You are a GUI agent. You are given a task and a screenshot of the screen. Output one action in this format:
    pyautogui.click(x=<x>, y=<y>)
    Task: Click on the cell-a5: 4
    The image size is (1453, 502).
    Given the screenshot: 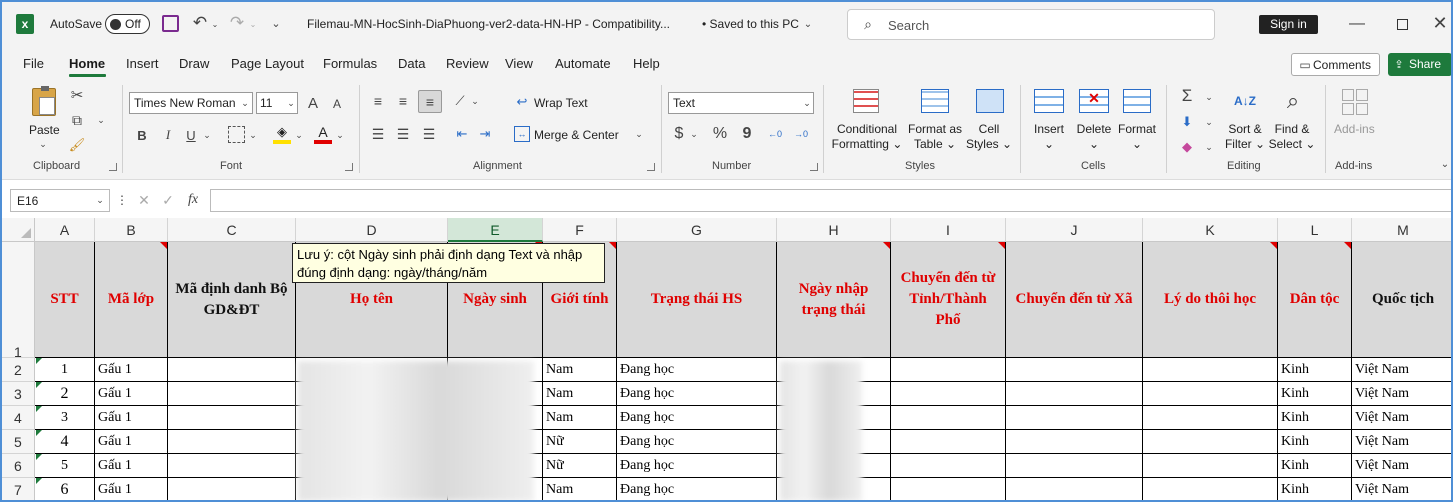 What is the action you would take?
    pyautogui.click(x=65, y=442)
    